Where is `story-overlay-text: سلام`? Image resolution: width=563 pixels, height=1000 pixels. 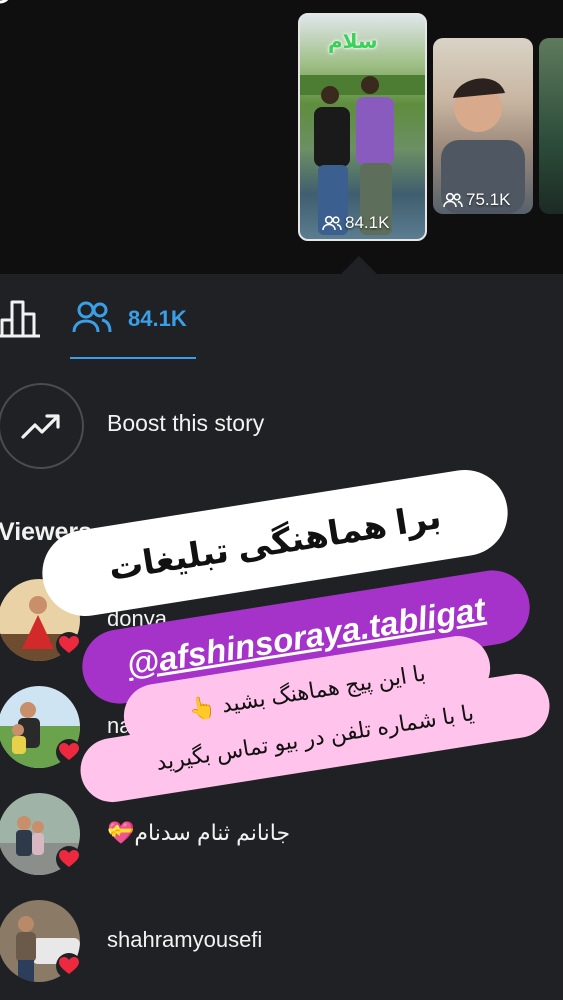
story-overlay-text: سلام is located at coordinates (353, 42).